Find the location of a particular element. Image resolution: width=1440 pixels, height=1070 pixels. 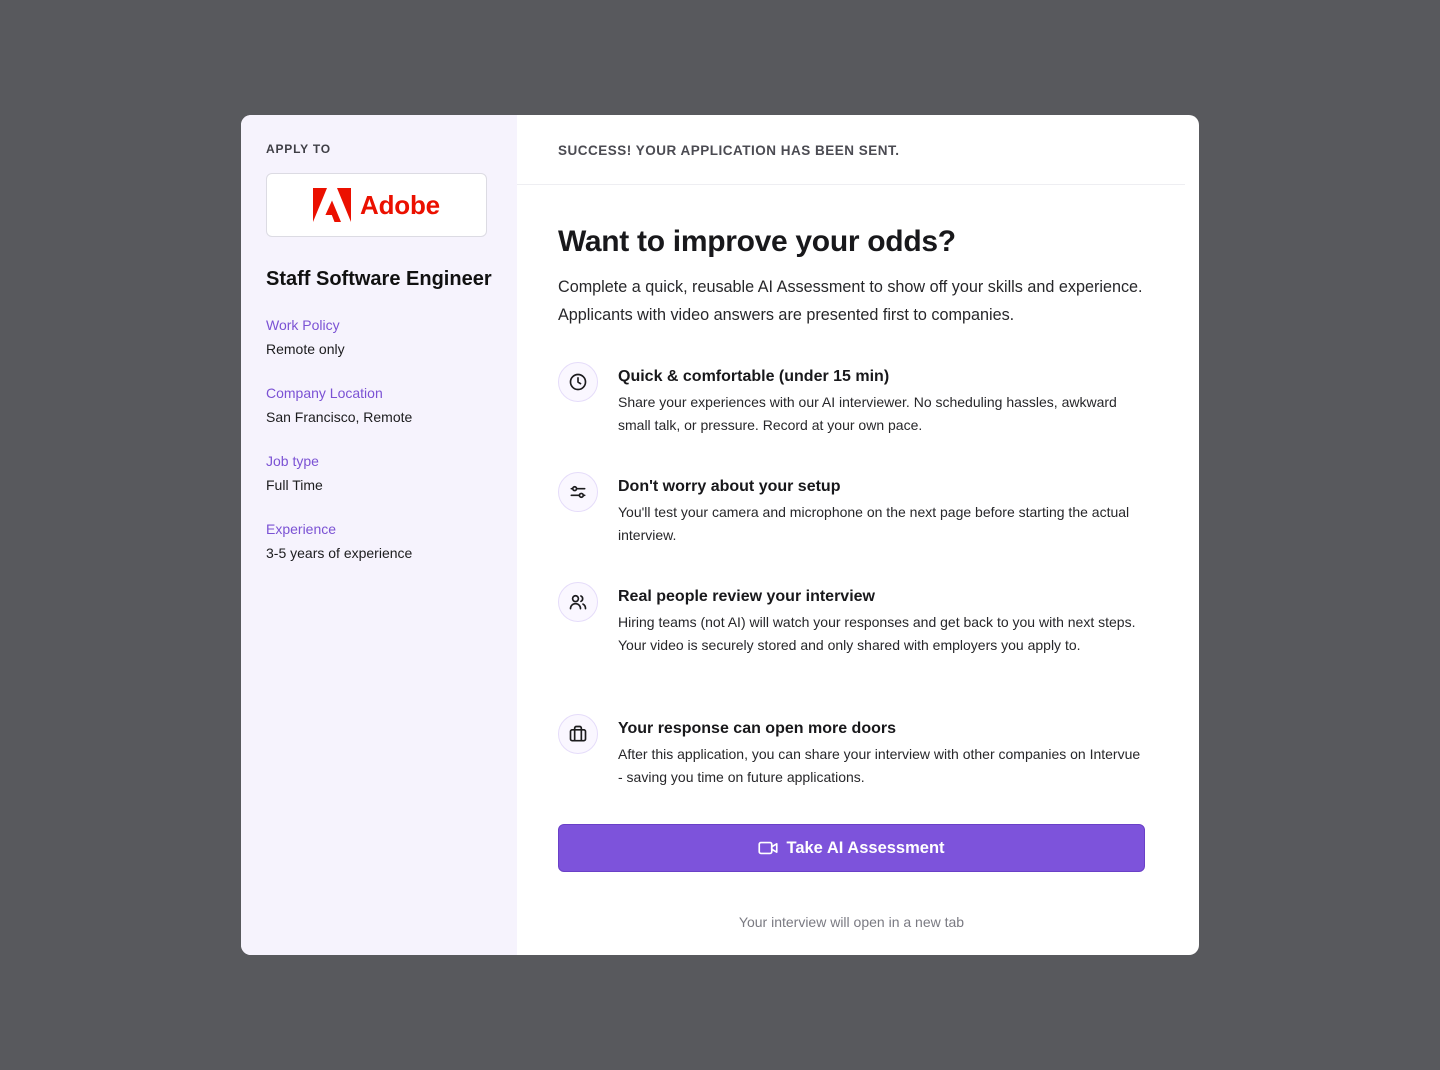

job-title: Staff Software Engineer is located at coordinates (379, 279).